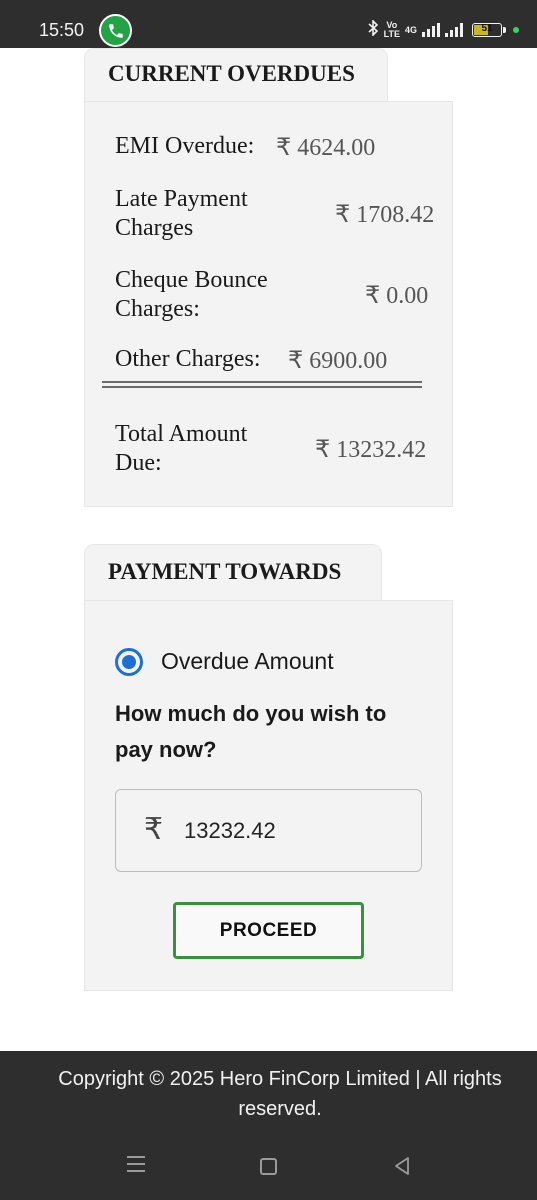  I want to click on battery-level: 51, so click(487, 28).